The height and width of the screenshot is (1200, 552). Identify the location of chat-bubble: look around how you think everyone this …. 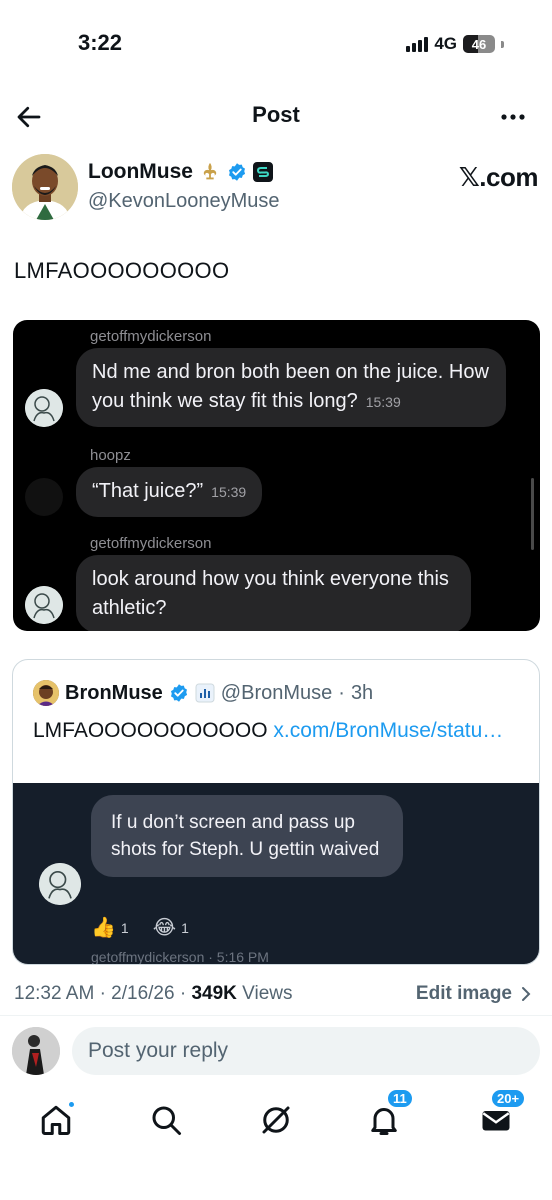
(273, 593).